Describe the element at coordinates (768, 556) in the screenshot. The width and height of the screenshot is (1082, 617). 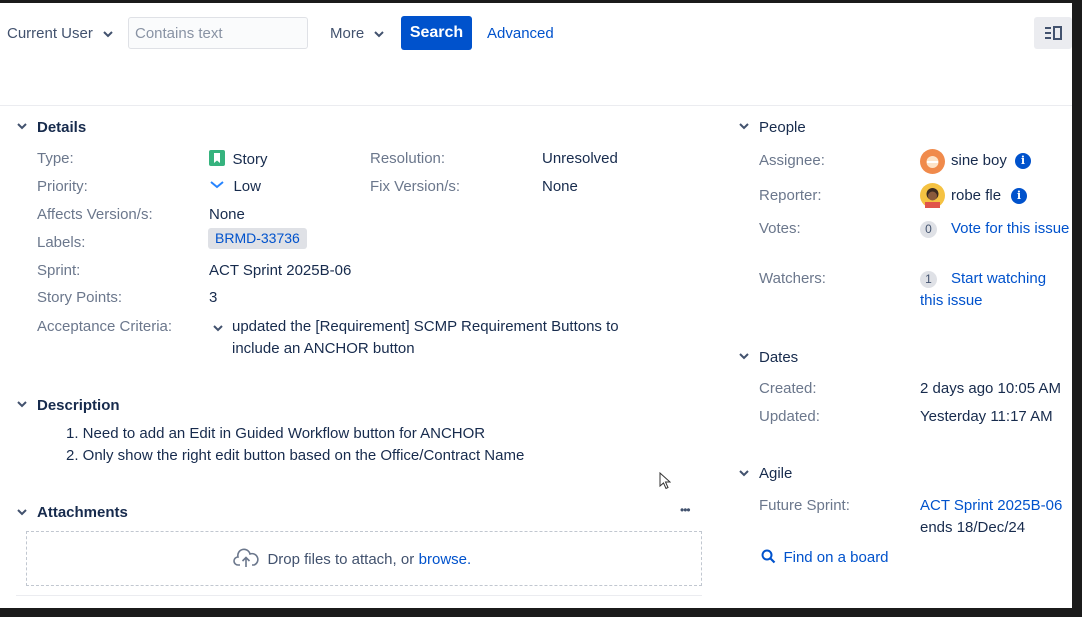
I see `search-icon` at that location.